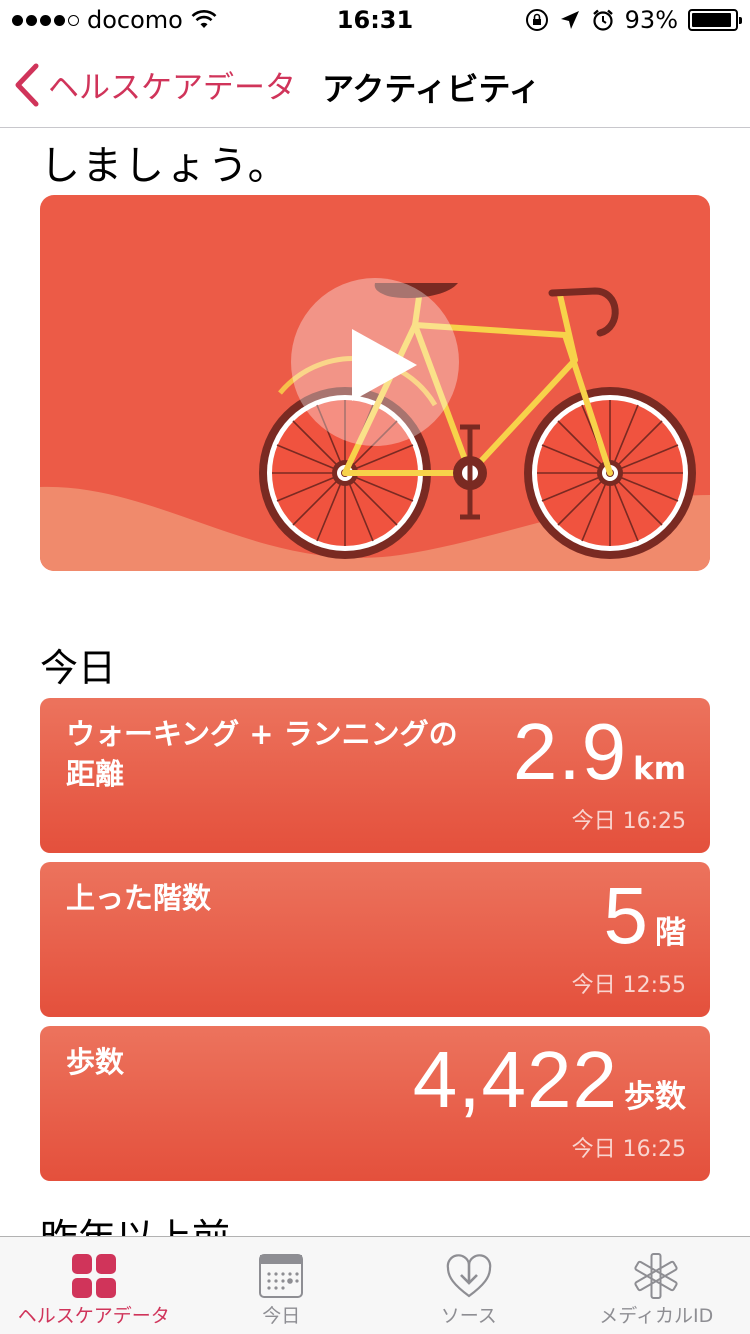 The image size is (750, 1334). I want to click on page-title: アクティビティ, so click(431, 89).